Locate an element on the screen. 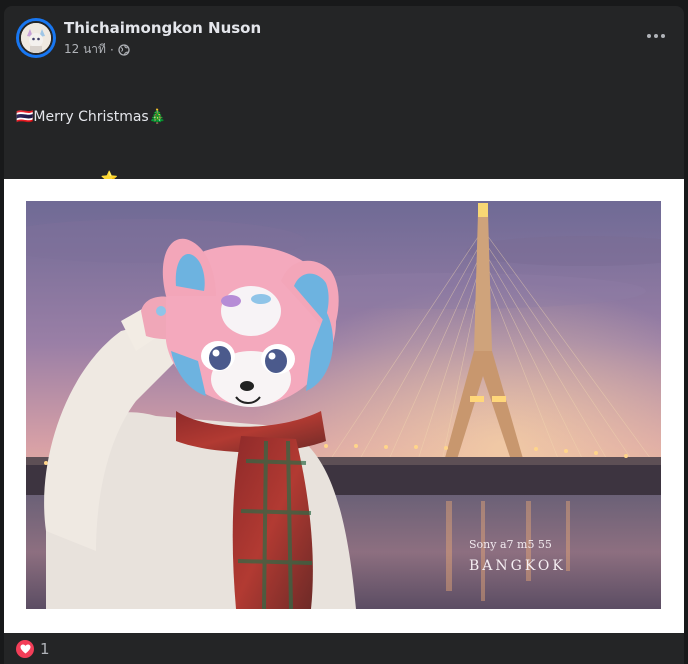 This screenshot has height=664, width=688. reaction-count: 1 is located at coordinates (45, 649).